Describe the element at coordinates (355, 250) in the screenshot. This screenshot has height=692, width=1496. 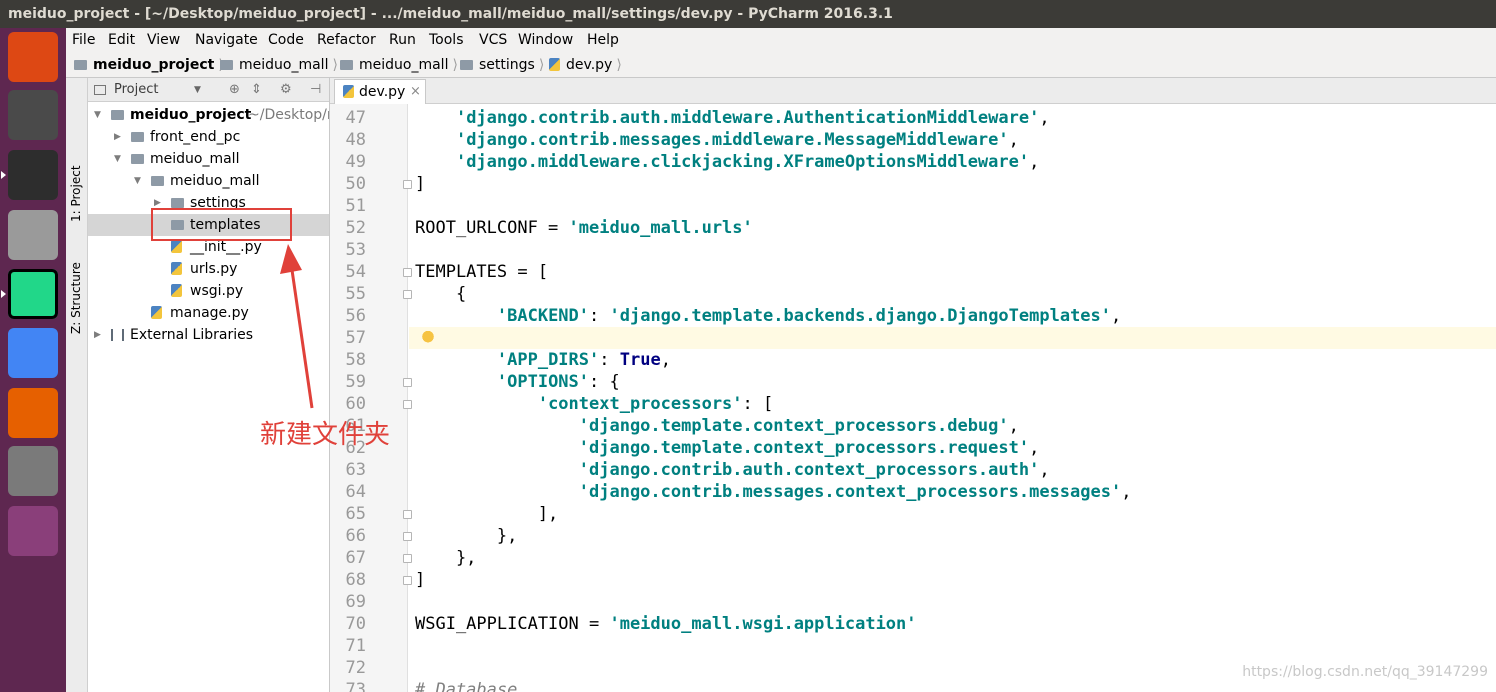
I see `line-number: 53` at that location.